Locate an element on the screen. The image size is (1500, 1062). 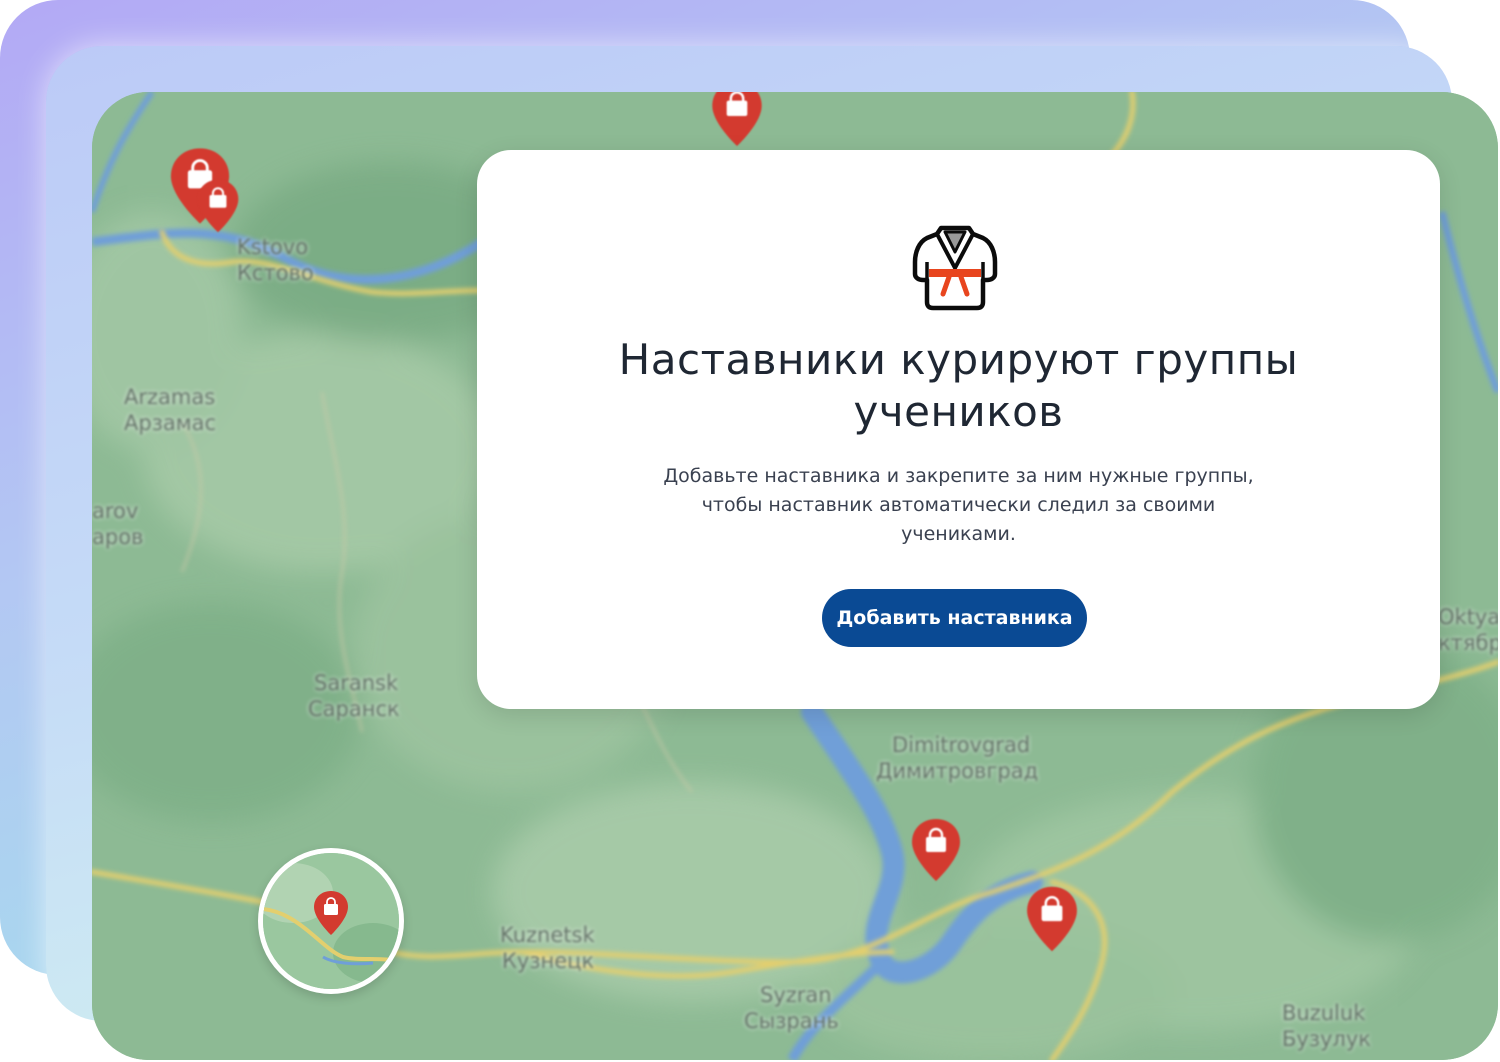
map-pin-top is located at coordinates (737, 120).